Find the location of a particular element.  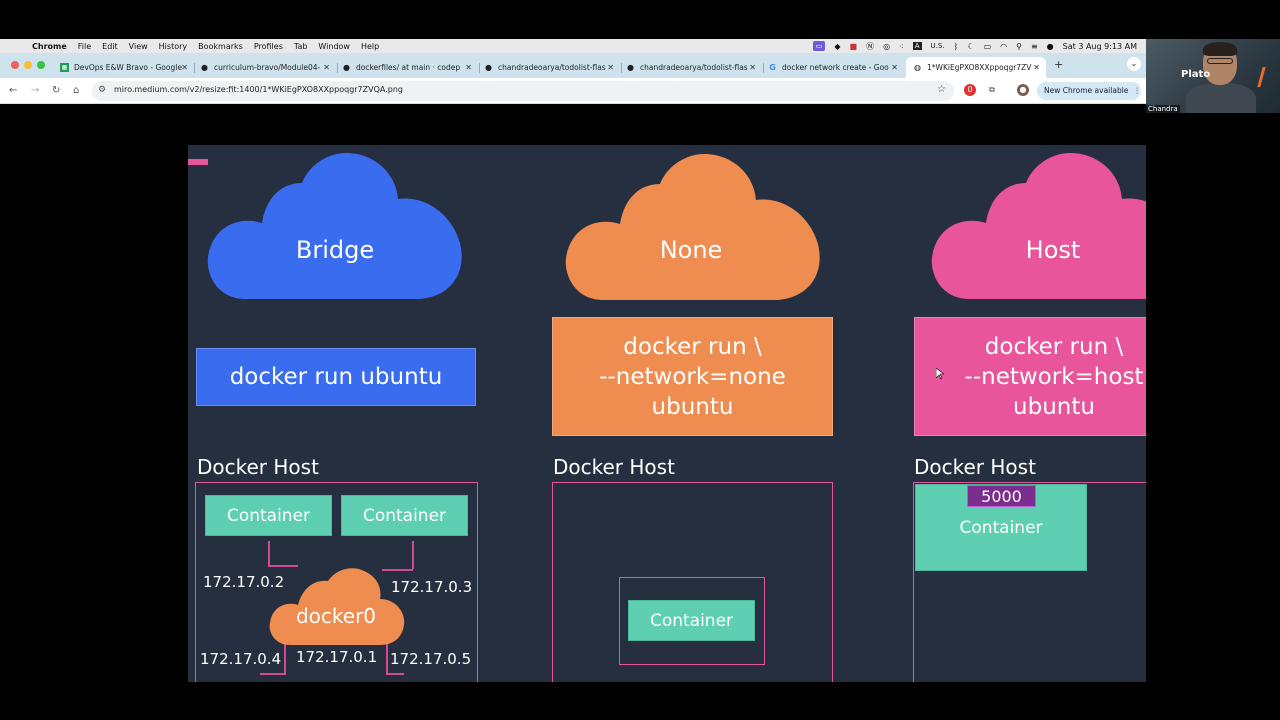

home-icon: ⌂ is located at coordinates (76, 90).